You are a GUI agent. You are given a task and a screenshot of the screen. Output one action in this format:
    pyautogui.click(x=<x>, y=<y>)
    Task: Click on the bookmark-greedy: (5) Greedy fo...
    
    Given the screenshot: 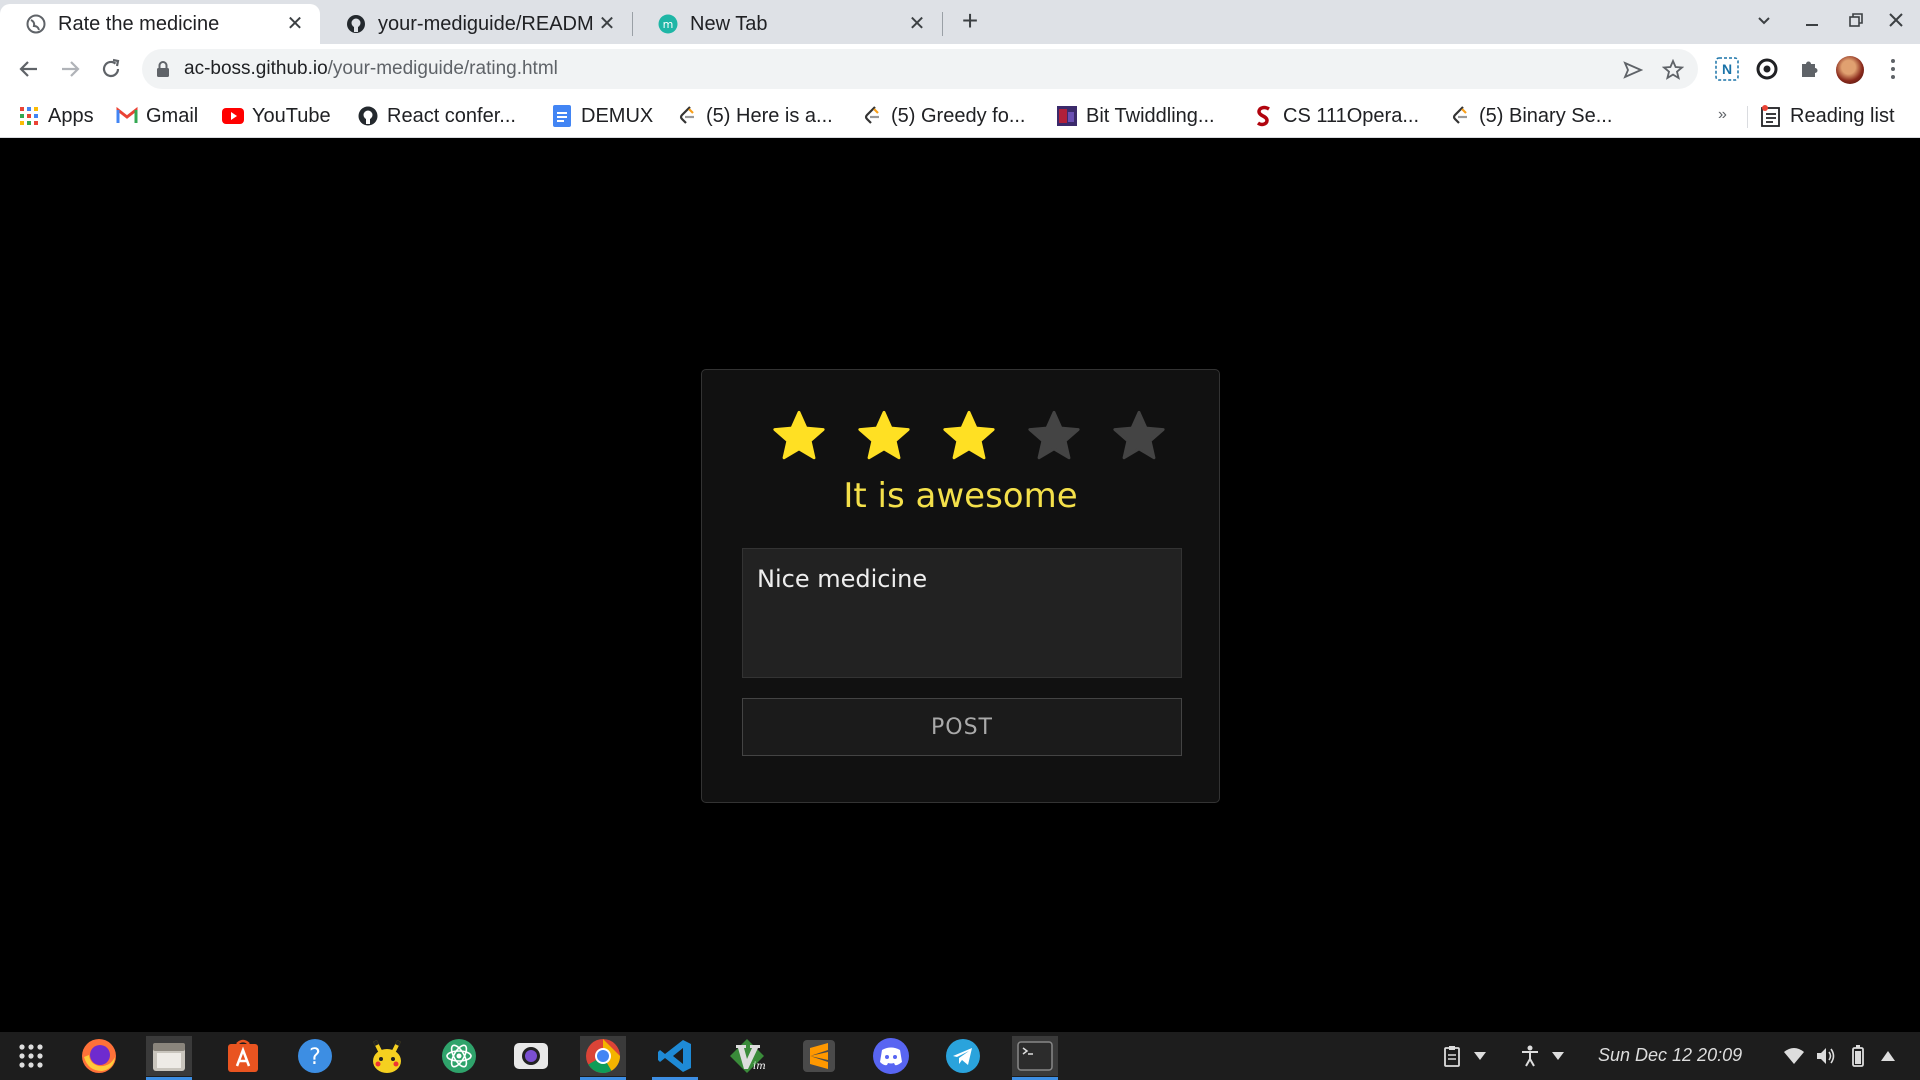 What is the action you would take?
    pyautogui.click(x=943, y=116)
    